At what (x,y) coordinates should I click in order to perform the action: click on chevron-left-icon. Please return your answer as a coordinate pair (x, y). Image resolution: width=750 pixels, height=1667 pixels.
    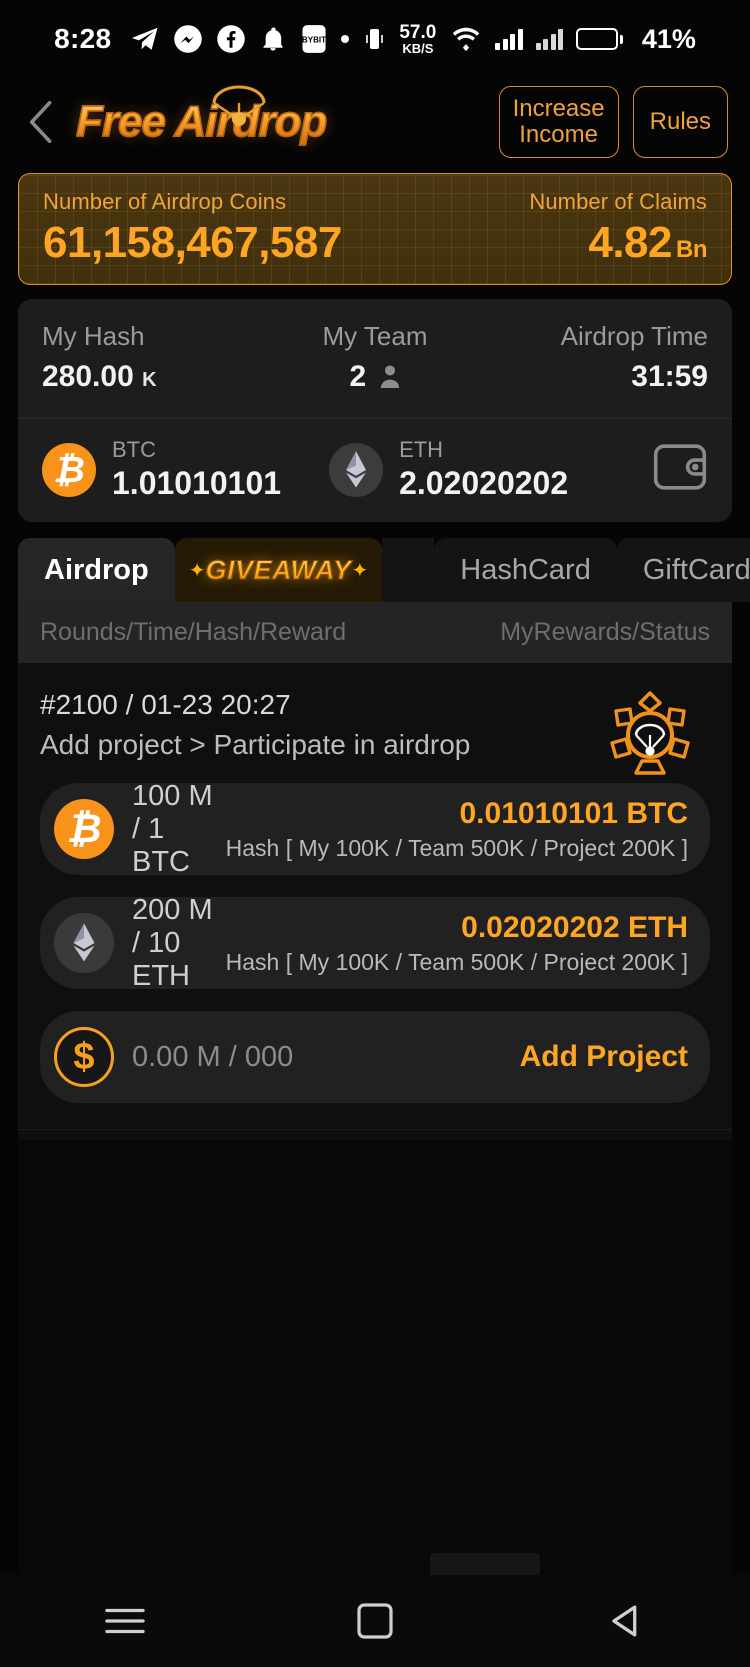
    Looking at the image, I should click on (40, 122).